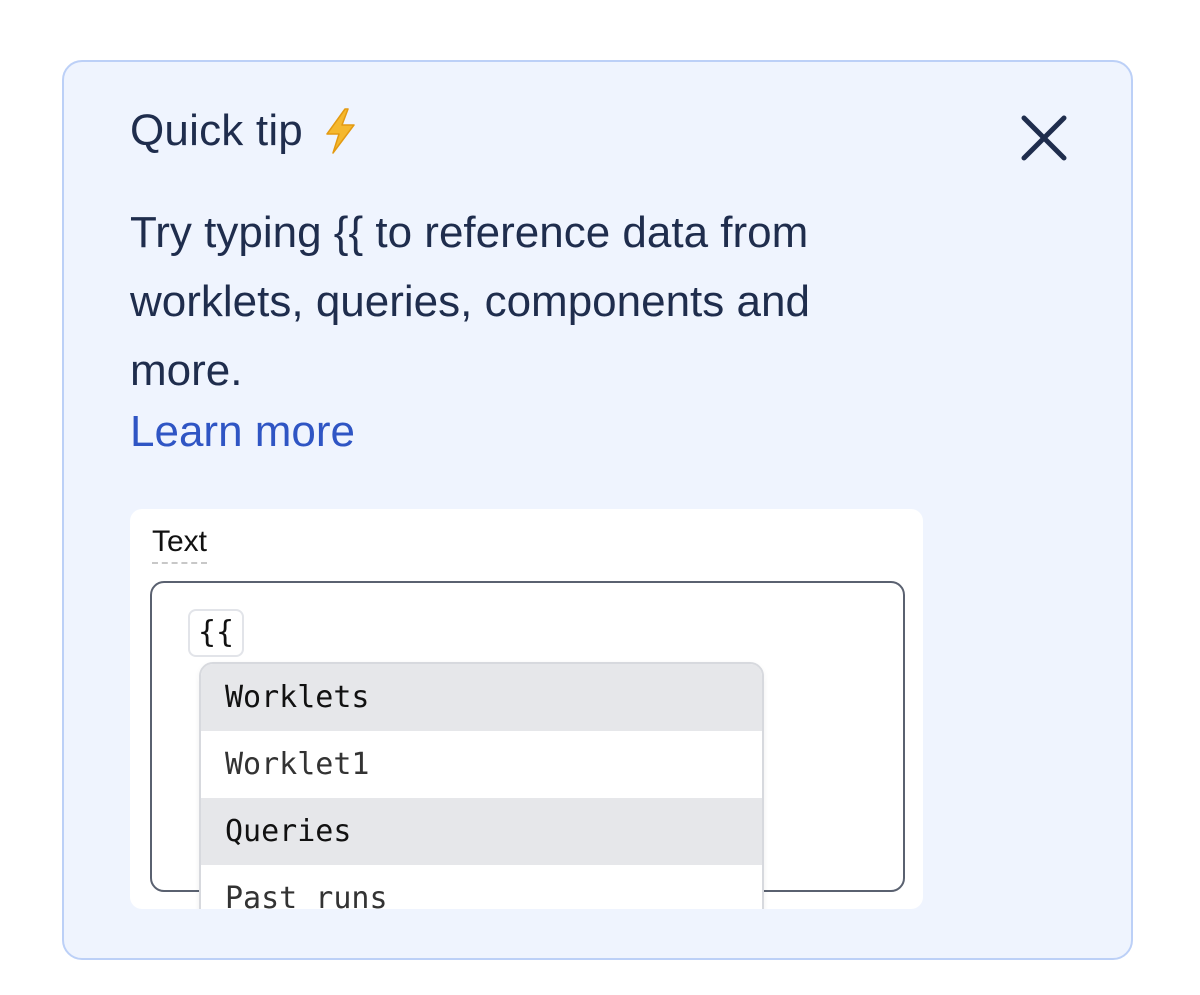 The width and height of the screenshot is (1200, 995). I want to click on close-button, so click(1044, 138).